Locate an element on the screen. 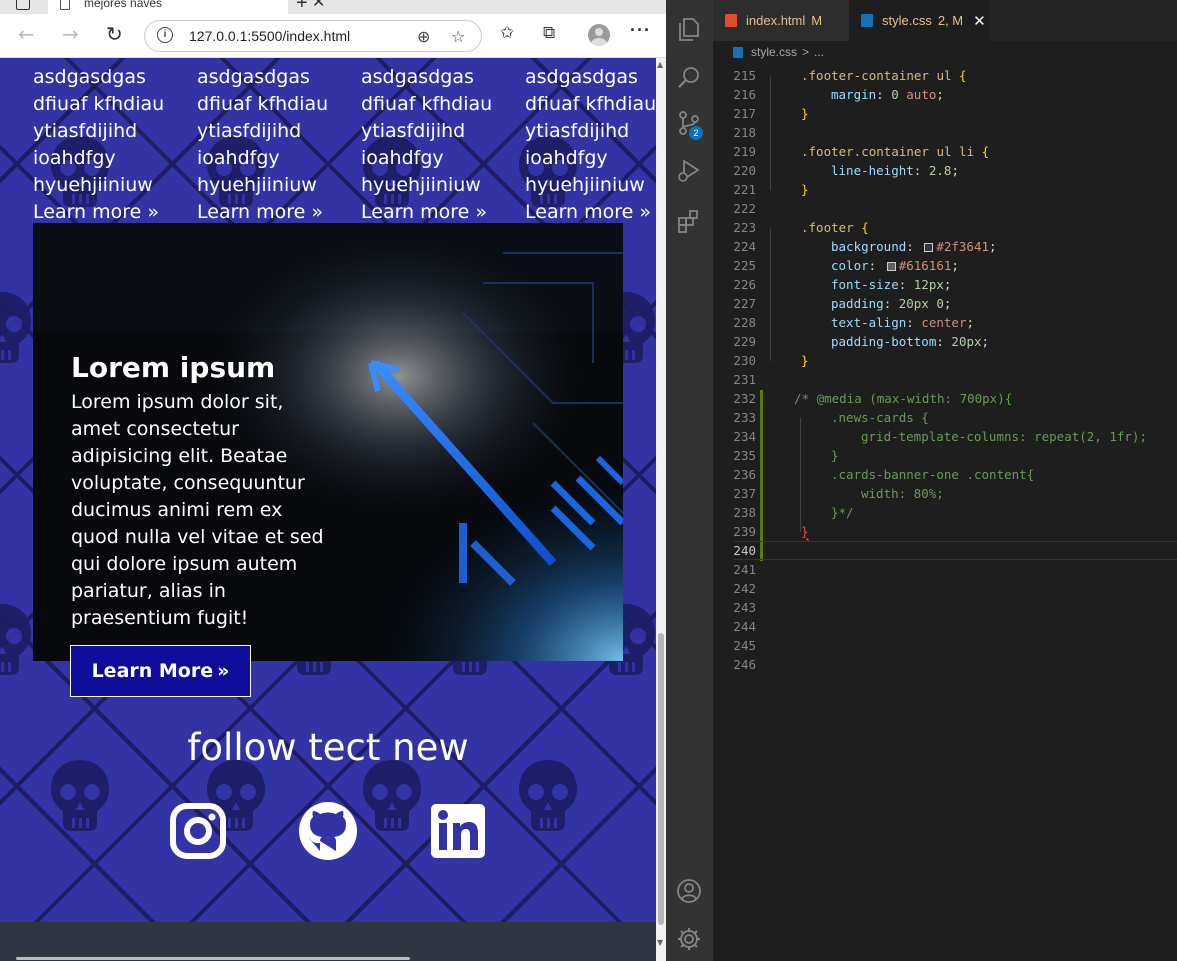  profile-icon is located at coordinates (599, 35).